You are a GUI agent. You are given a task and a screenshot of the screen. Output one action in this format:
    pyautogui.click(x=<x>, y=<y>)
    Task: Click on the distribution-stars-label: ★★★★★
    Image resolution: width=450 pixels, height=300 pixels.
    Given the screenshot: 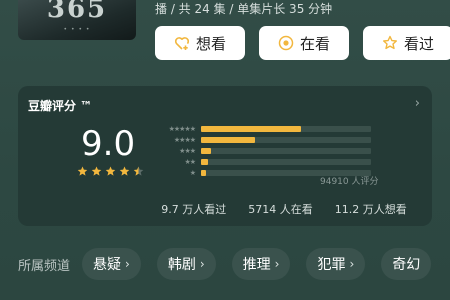 What is the action you would take?
    pyautogui.click(x=182, y=129)
    